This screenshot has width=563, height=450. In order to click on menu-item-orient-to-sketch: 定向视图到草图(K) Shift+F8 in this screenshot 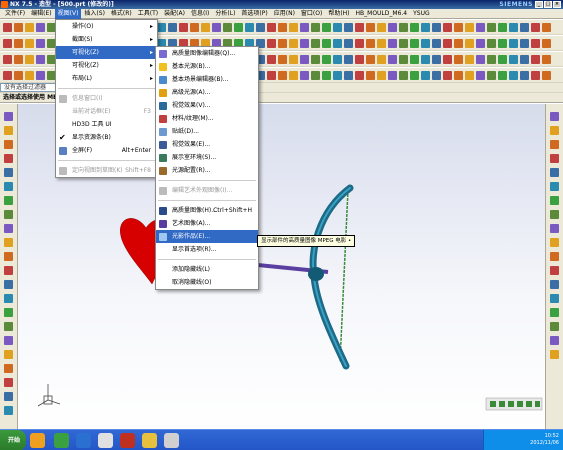, I will do `click(106, 170)`.